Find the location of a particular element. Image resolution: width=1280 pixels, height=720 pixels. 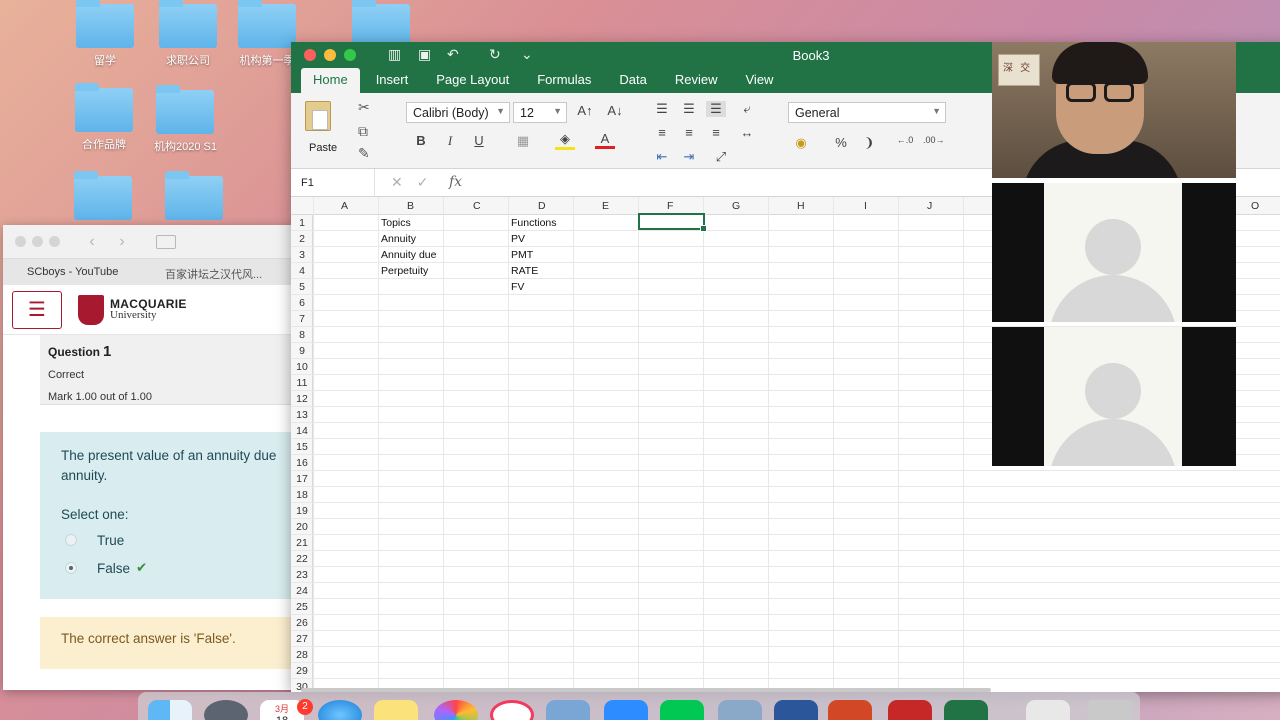

align-center-icon: ≡ is located at coordinates (689, 132).